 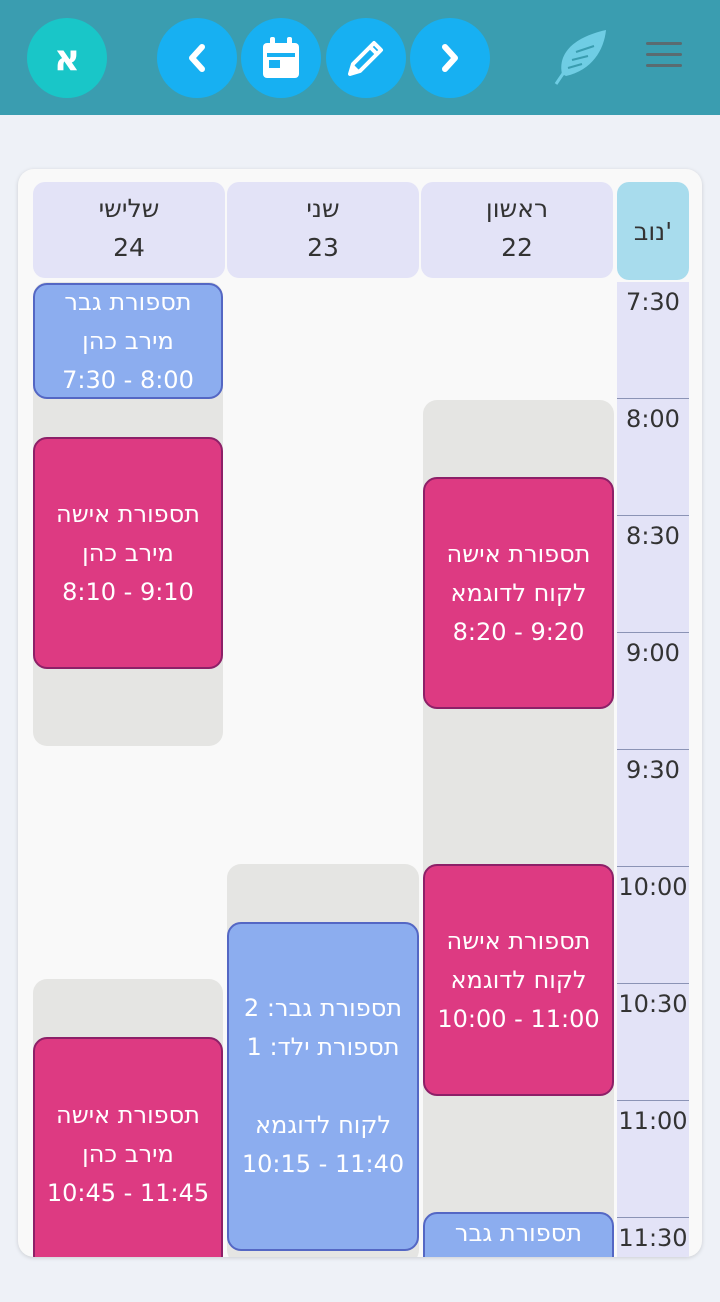 I want to click on appointment-time: 10:45 - 11:45, so click(x=128, y=1192).